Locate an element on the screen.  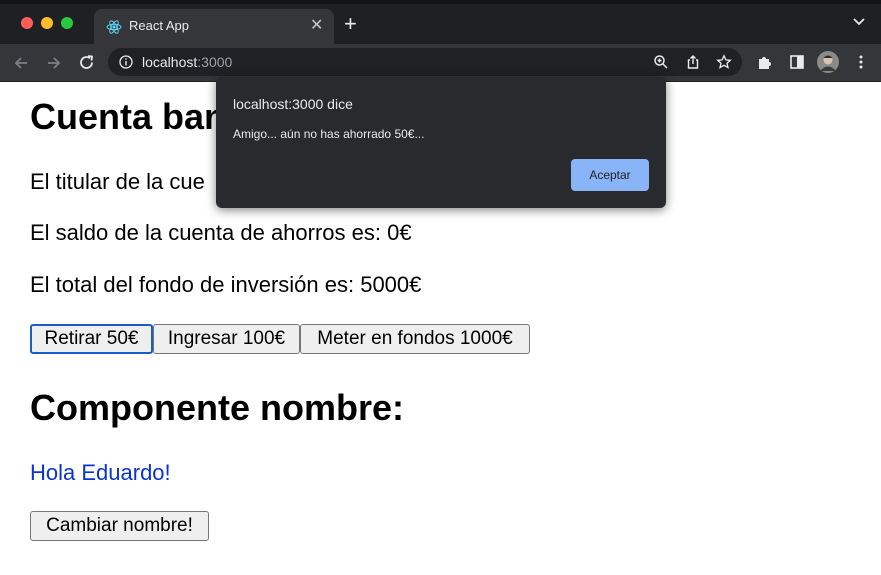
zoom-icon is located at coordinates (661, 62).